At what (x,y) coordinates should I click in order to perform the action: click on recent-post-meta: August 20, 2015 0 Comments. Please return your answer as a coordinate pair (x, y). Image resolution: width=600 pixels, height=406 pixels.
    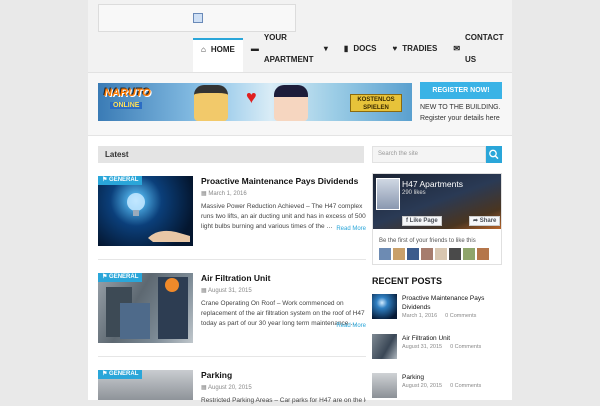
    Looking at the image, I should click on (441, 386).